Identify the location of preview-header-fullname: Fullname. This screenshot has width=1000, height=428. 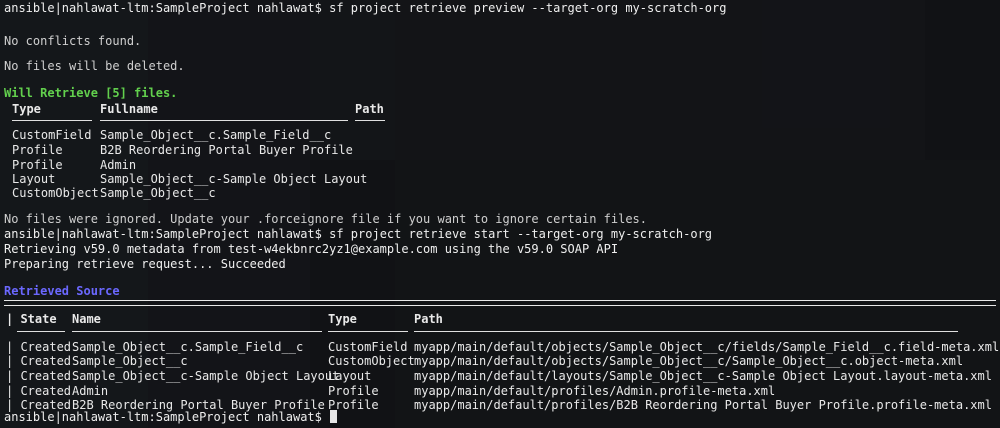
(129, 109).